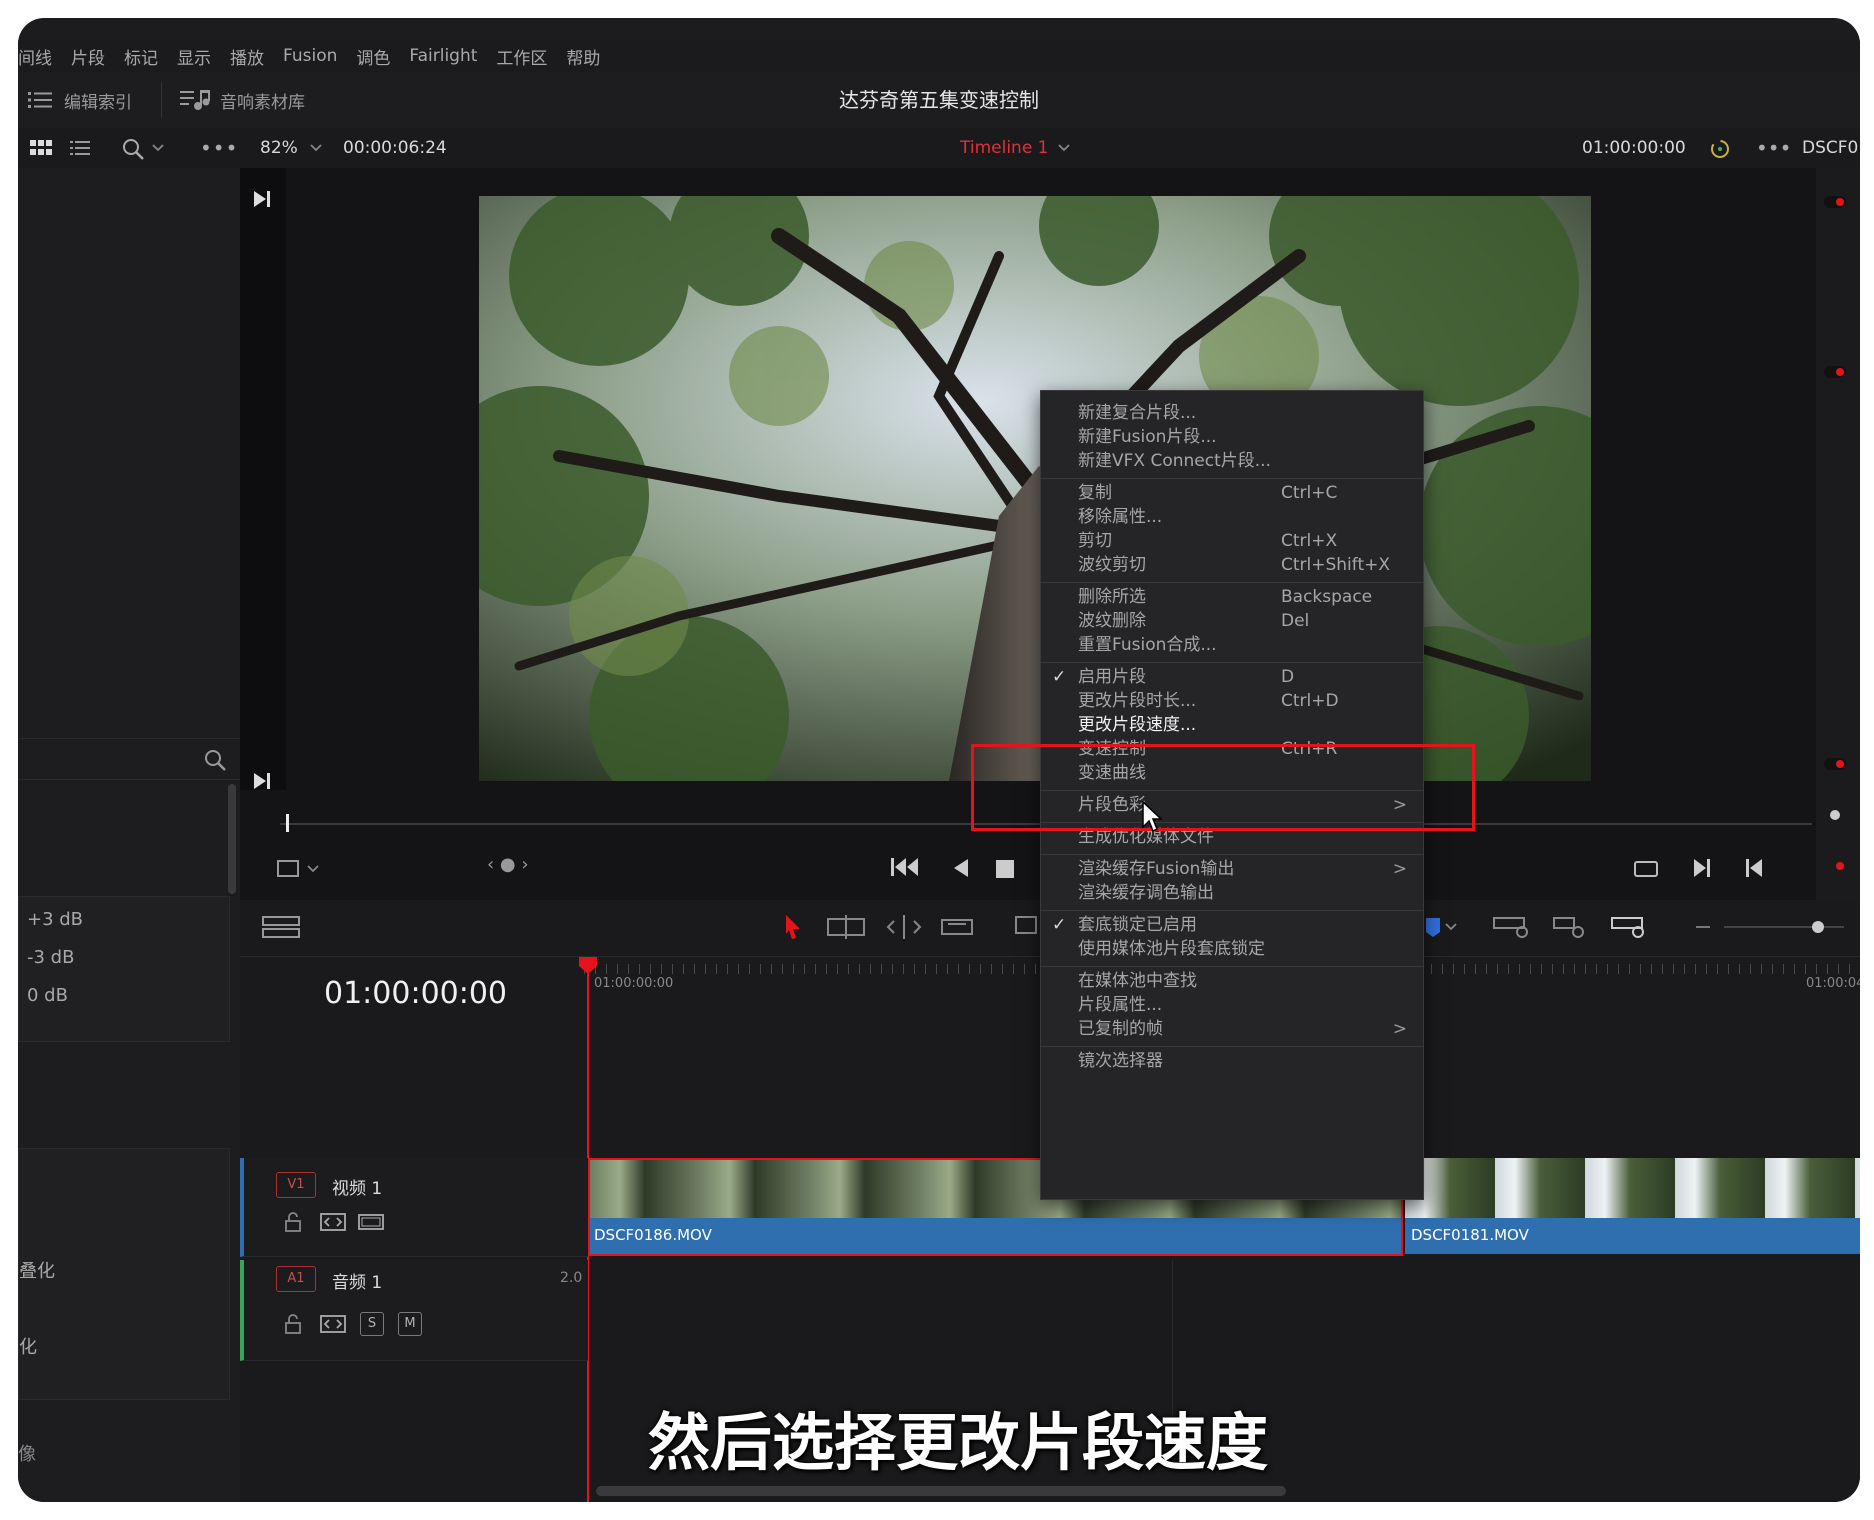 The image size is (1874, 1520). I want to click on track-id: A1, so click(296, 1279).